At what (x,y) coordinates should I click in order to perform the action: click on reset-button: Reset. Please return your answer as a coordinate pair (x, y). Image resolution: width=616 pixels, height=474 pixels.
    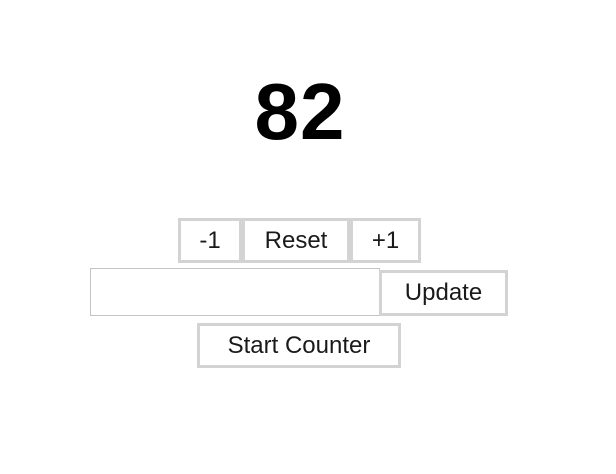
    Looking at the image, I should click on (296, 240).